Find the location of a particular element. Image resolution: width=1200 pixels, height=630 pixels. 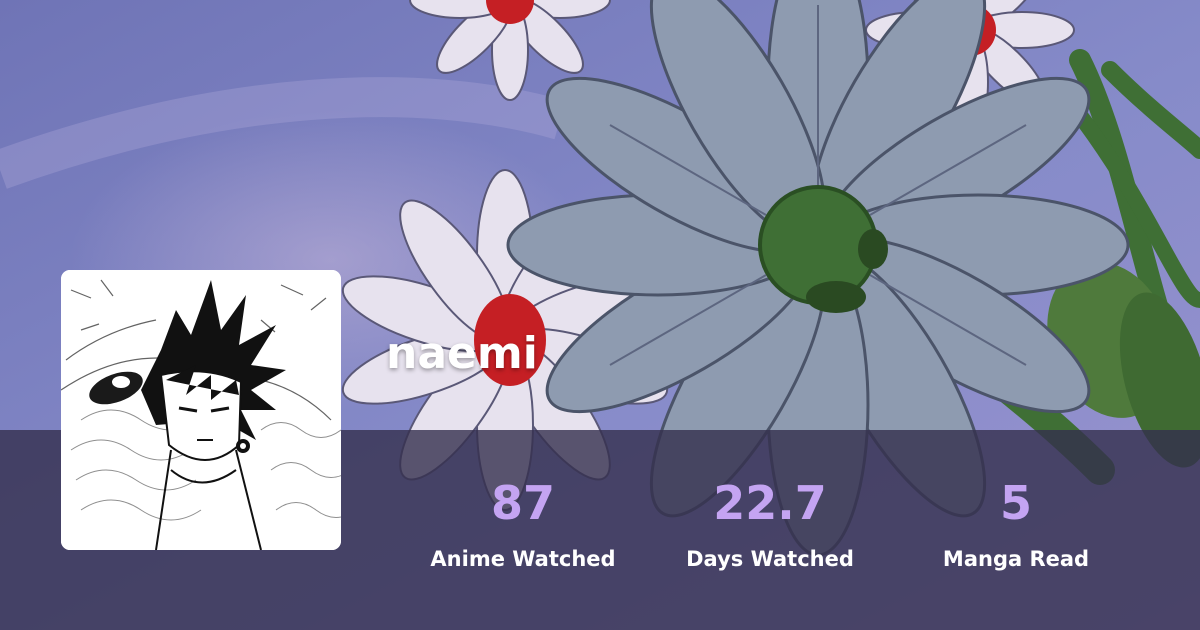

character-portrait-icon is located at coordinates (201, 410).